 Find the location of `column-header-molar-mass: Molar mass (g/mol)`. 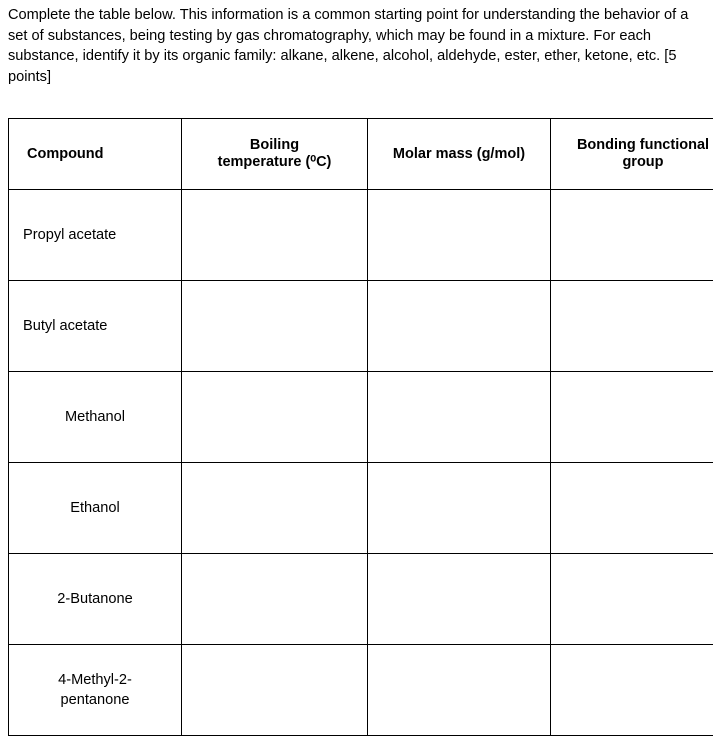

column-header-molar-mass: Molar mass (g/mol) is located at coordinates (459, 154).